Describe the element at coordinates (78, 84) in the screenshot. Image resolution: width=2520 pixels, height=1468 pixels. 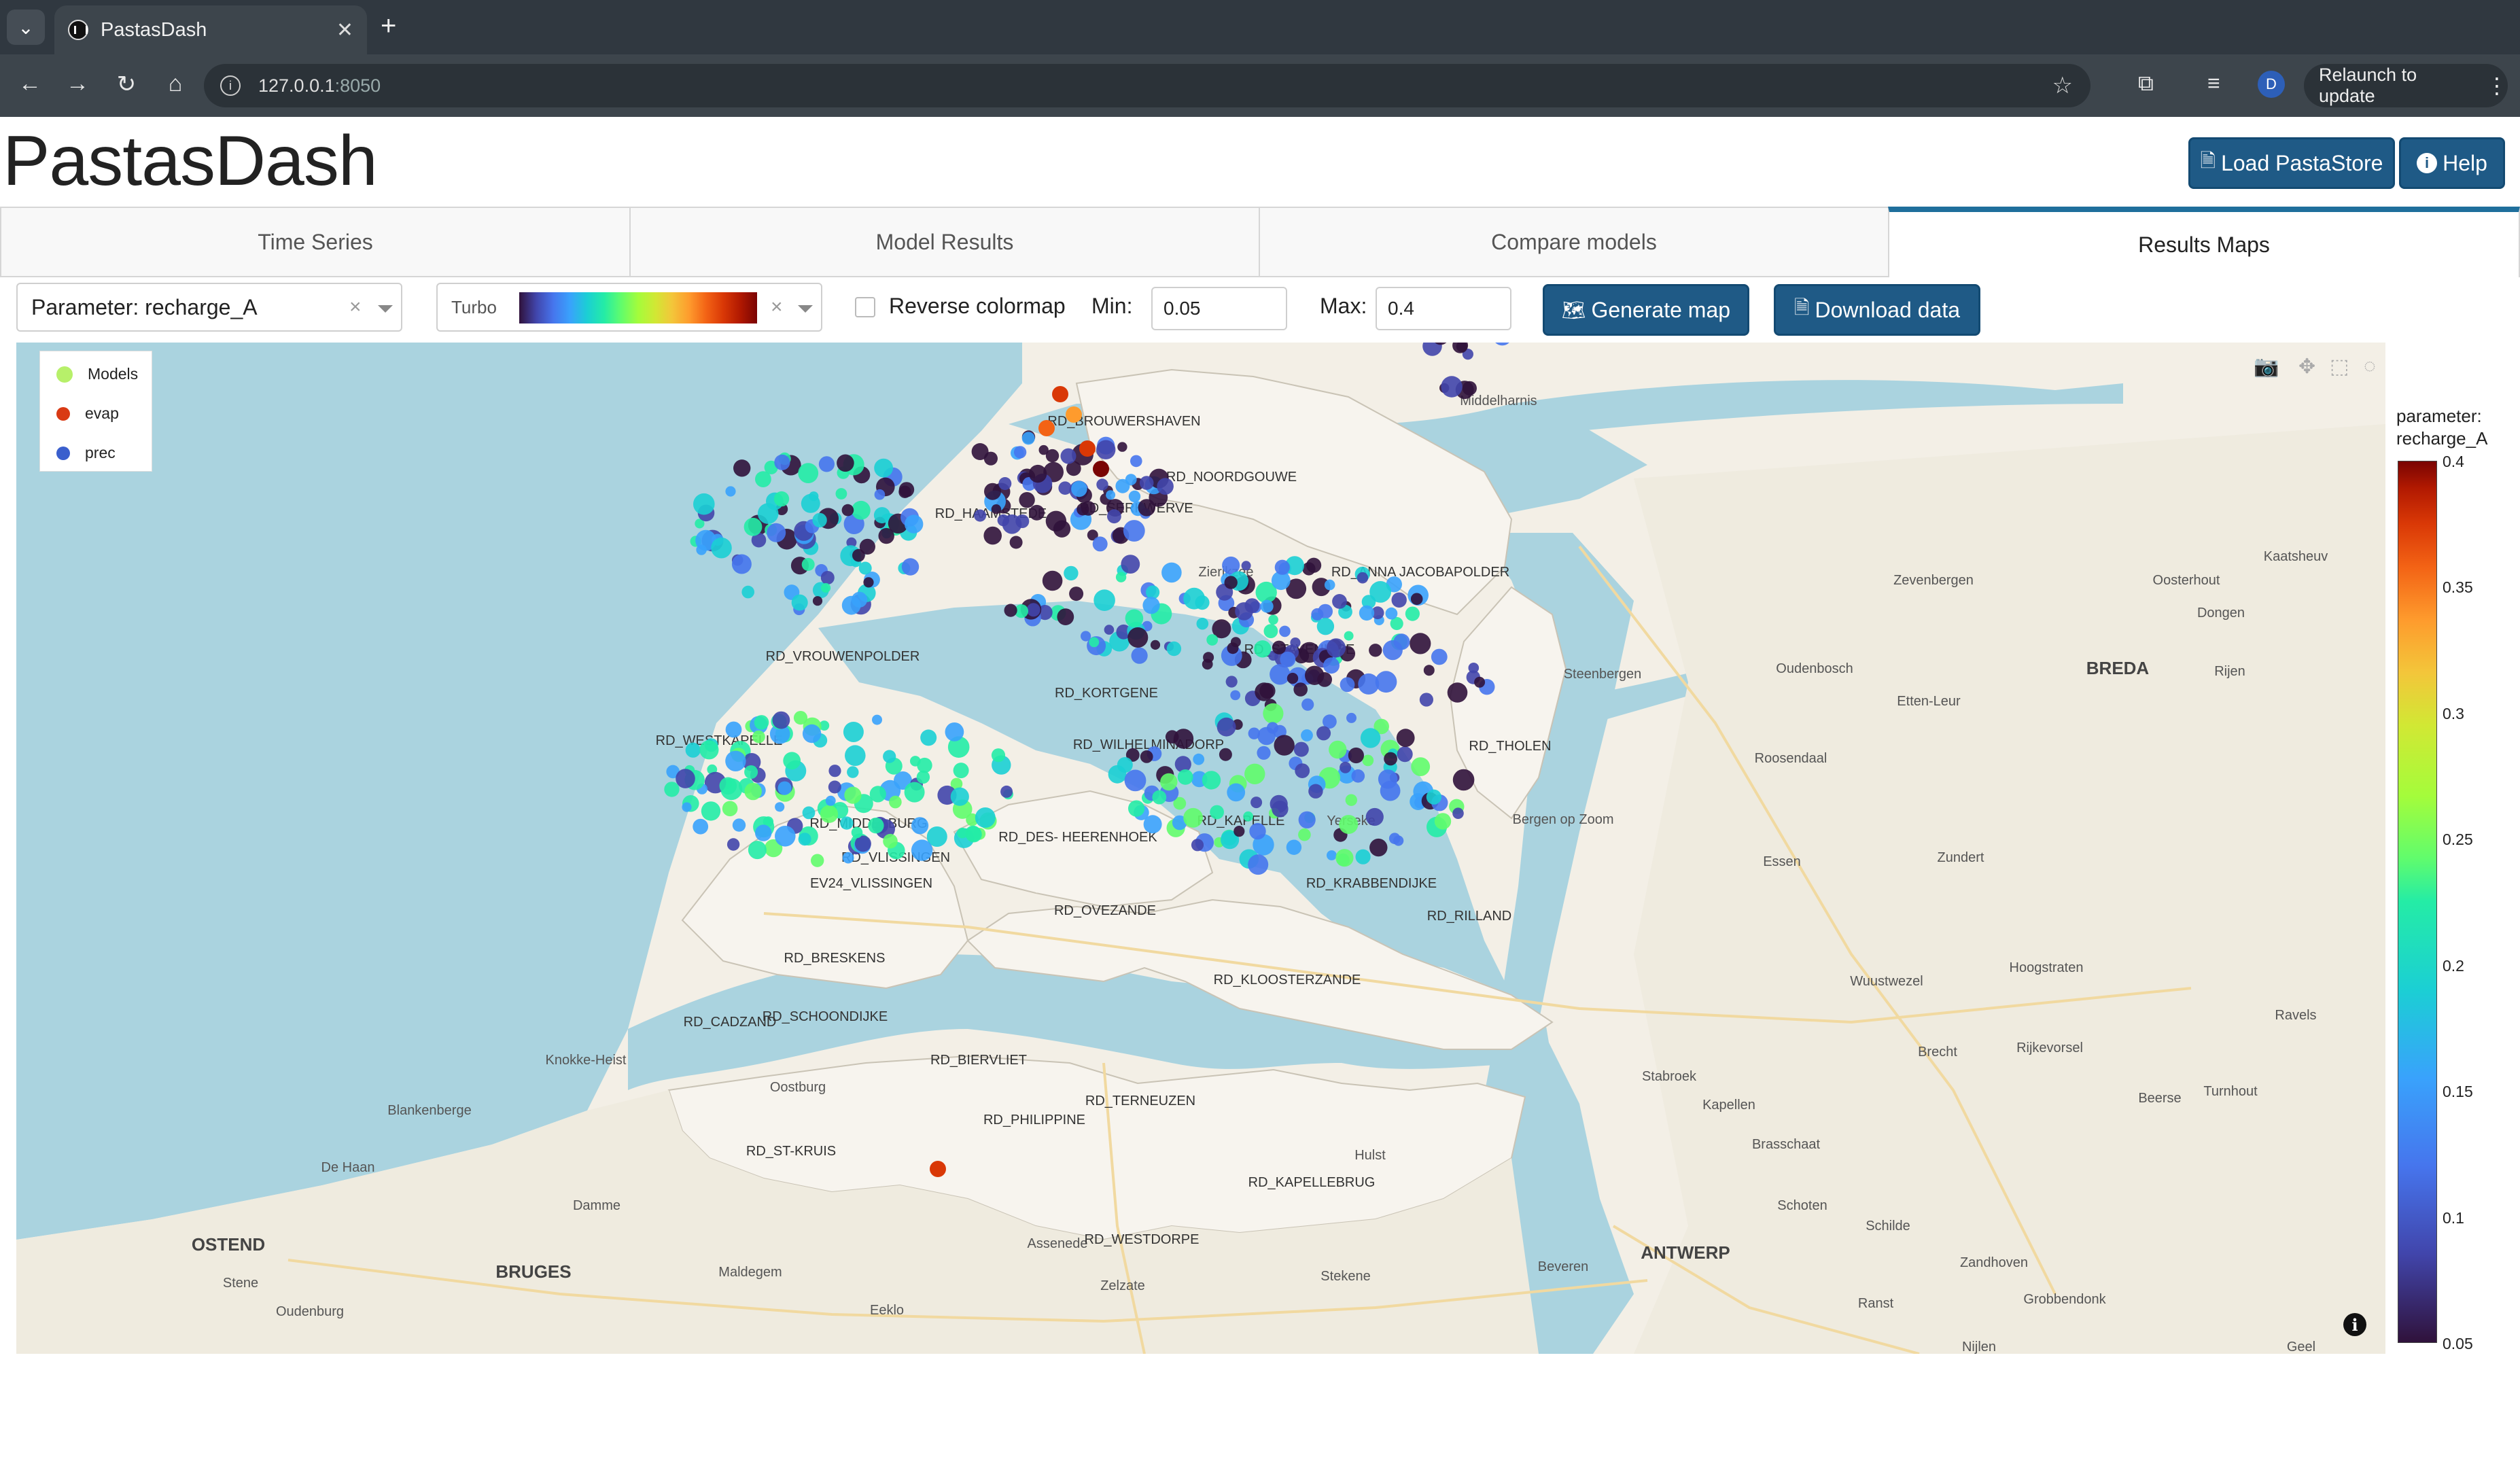
I see `forward-icon: →` at that location.